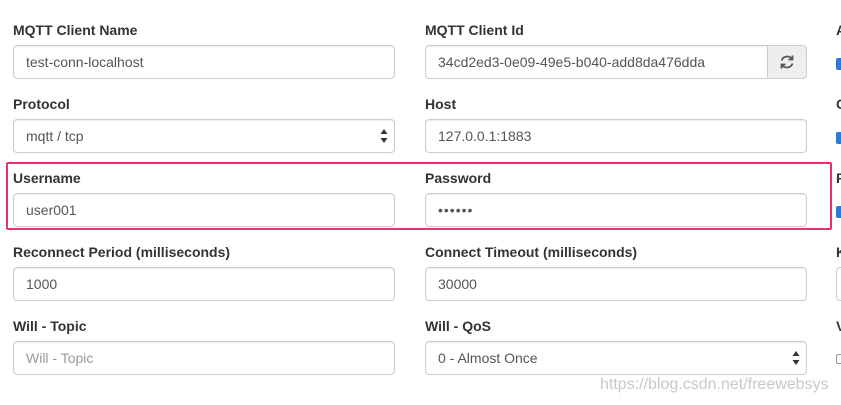 The height and width of the screenshot is (405, 841). Describe the element at coordinates (204, 136) in the screenshot. I see `protocol-select: mqtt / tcp` at that location.